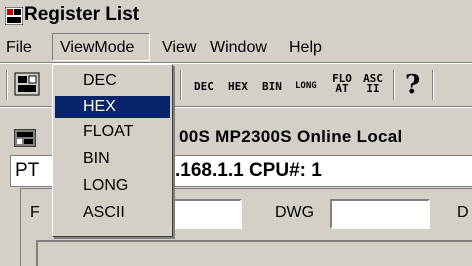 This screenshot has width=472, height=266. I want to click on viewmode-float: FLOAT, so click(112, 132).